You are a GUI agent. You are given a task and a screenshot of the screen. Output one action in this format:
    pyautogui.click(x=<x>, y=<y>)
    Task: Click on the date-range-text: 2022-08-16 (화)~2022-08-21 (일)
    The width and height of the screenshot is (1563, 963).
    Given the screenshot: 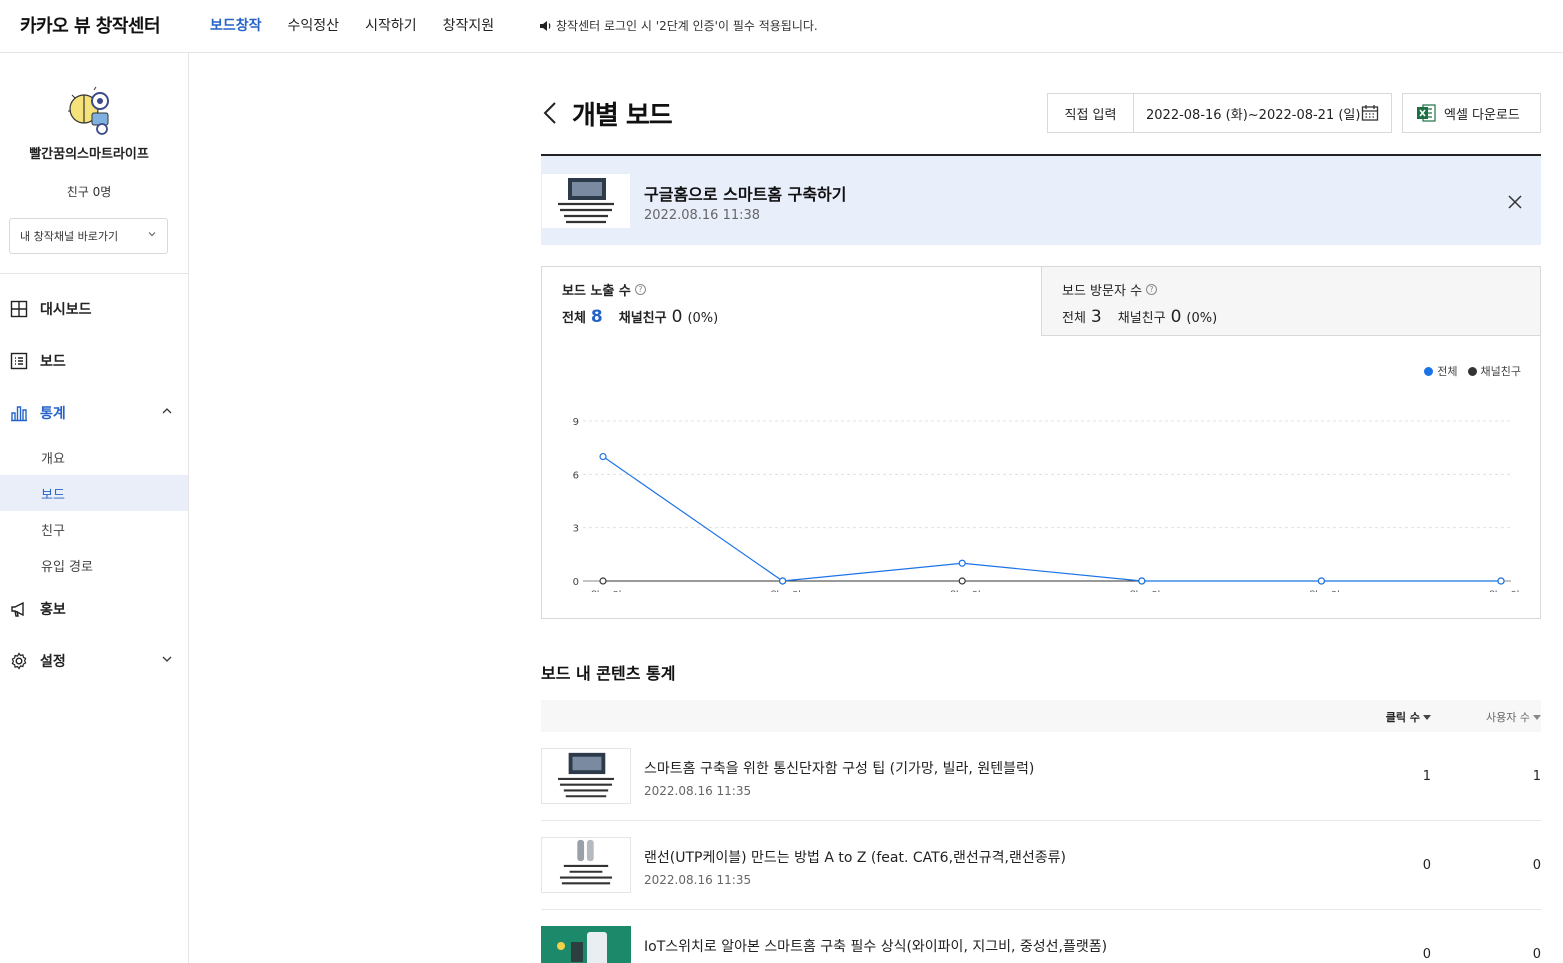 What is the action you would take?
    pyautogui.click(x=1253, y=115)
    